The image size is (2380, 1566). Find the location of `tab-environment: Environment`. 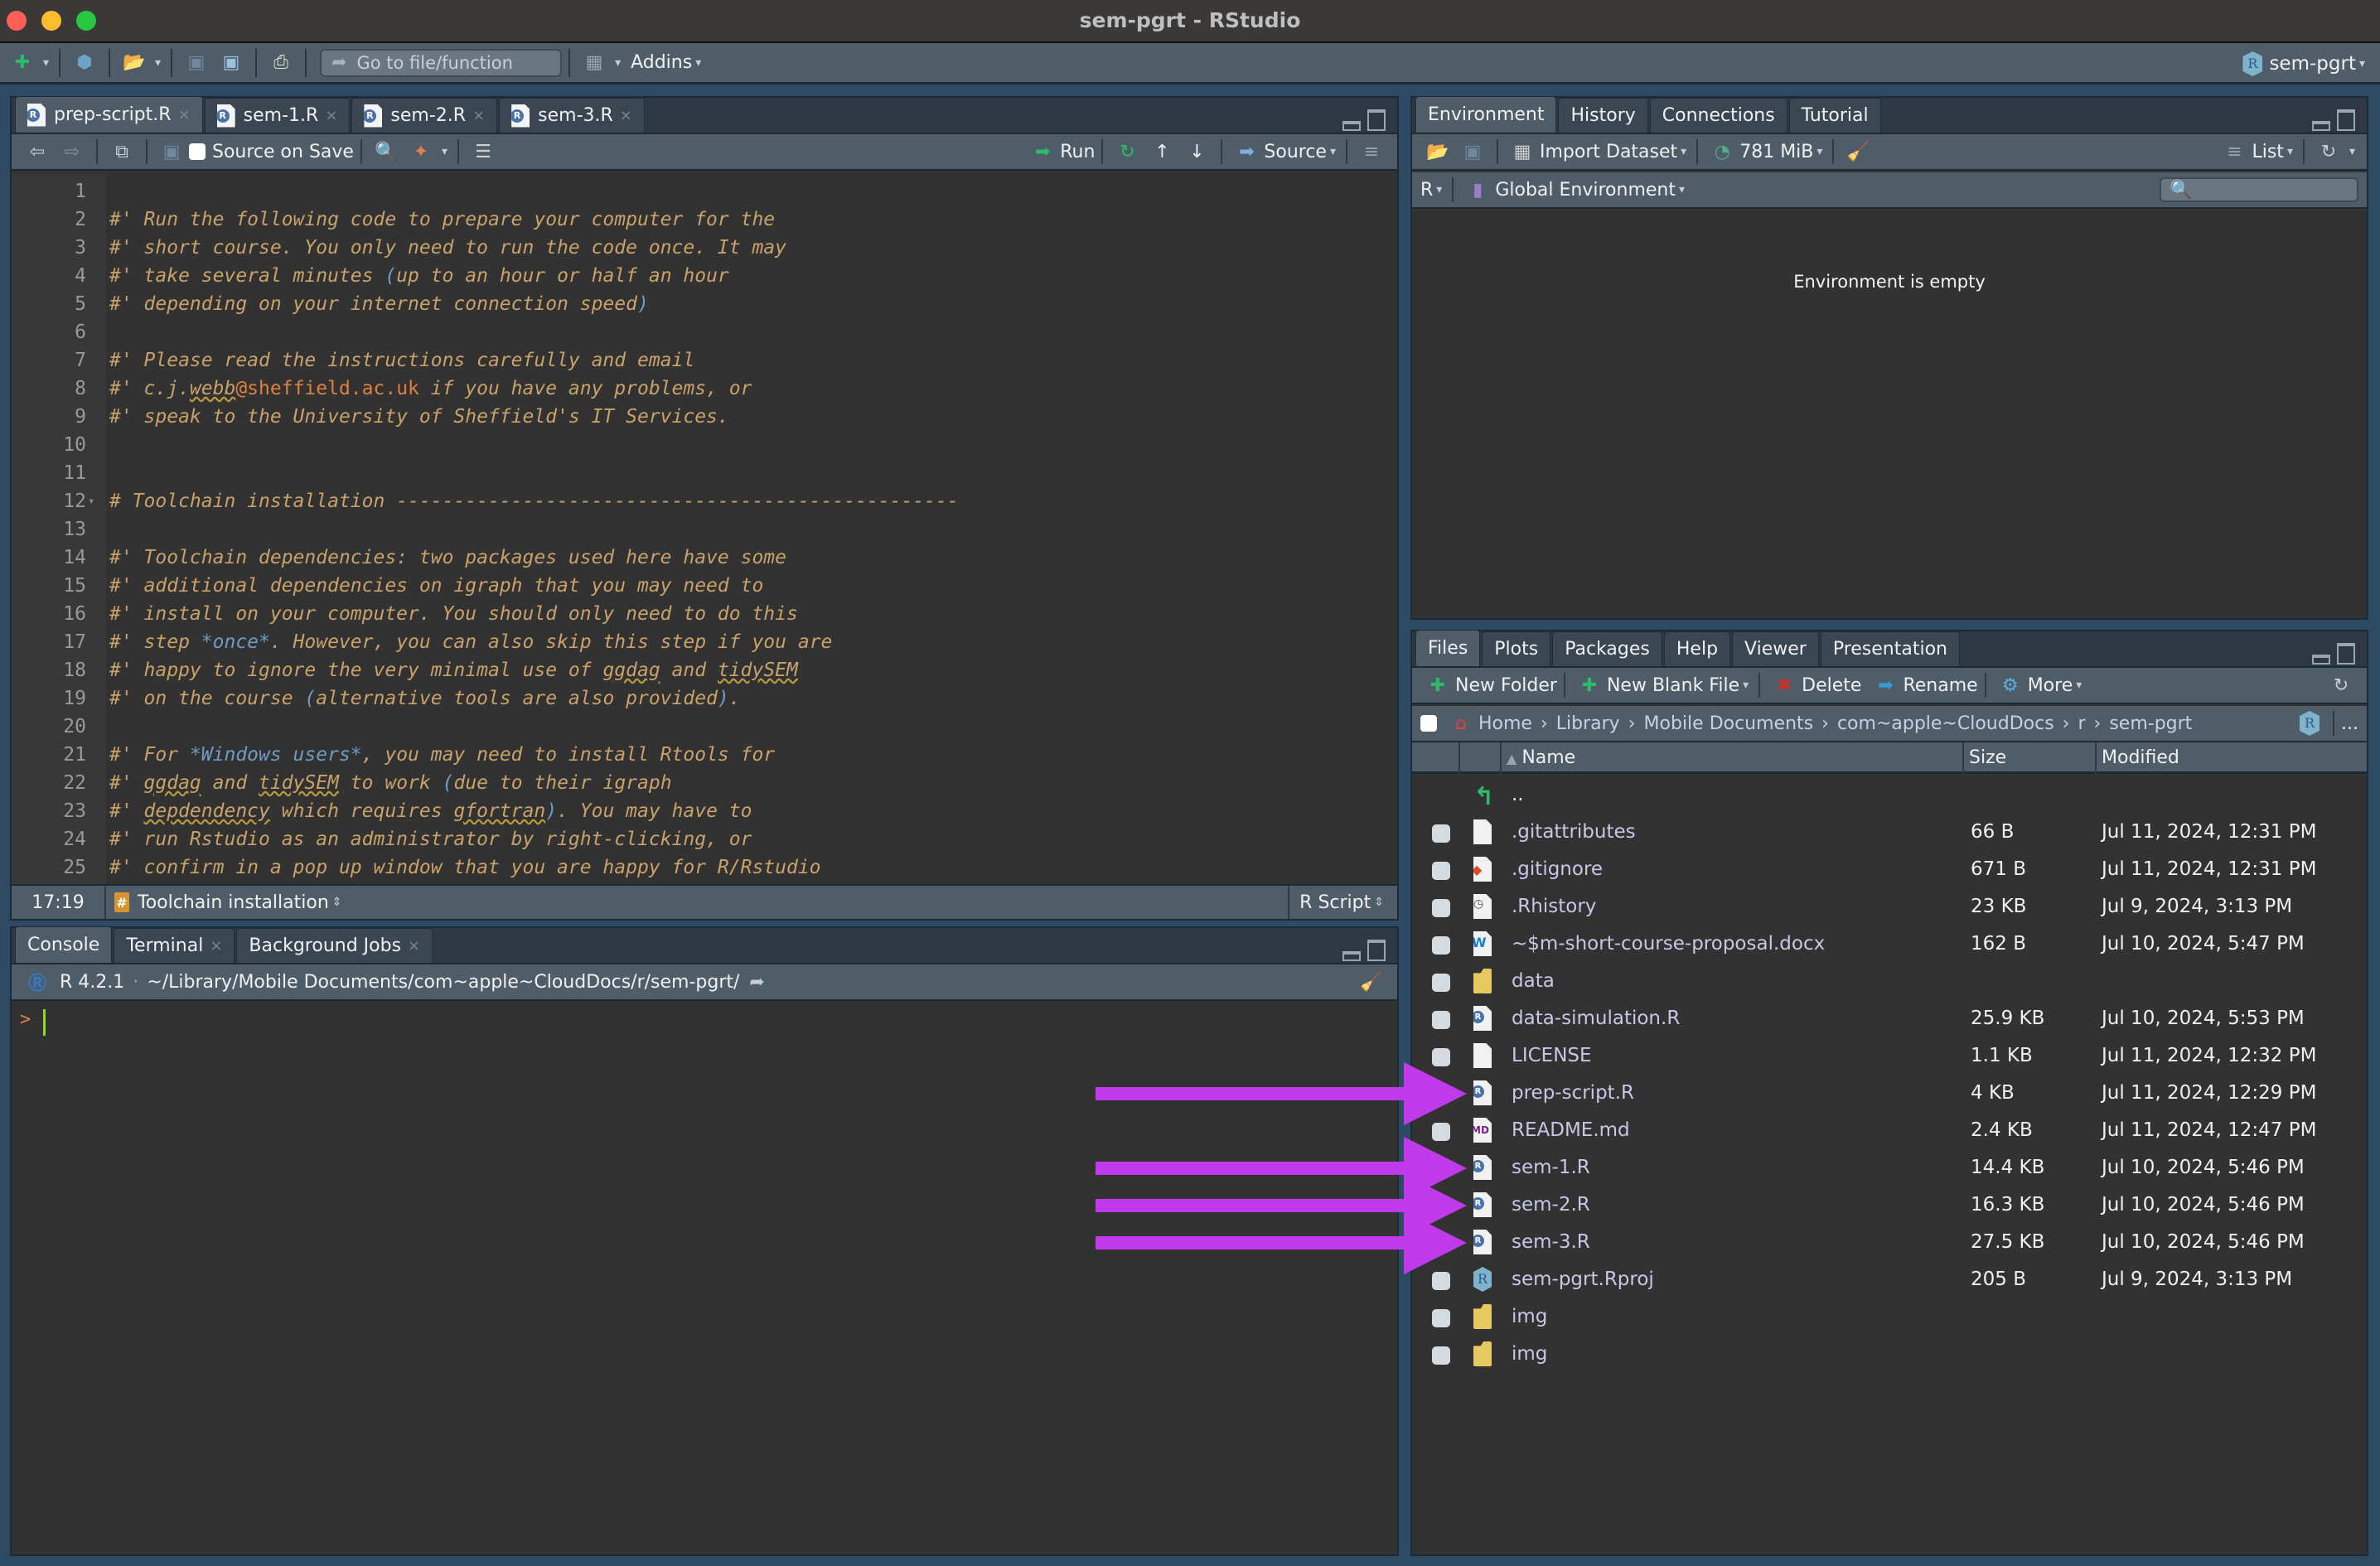

tab-environment: Environment is located at coordinates (1486, 114).